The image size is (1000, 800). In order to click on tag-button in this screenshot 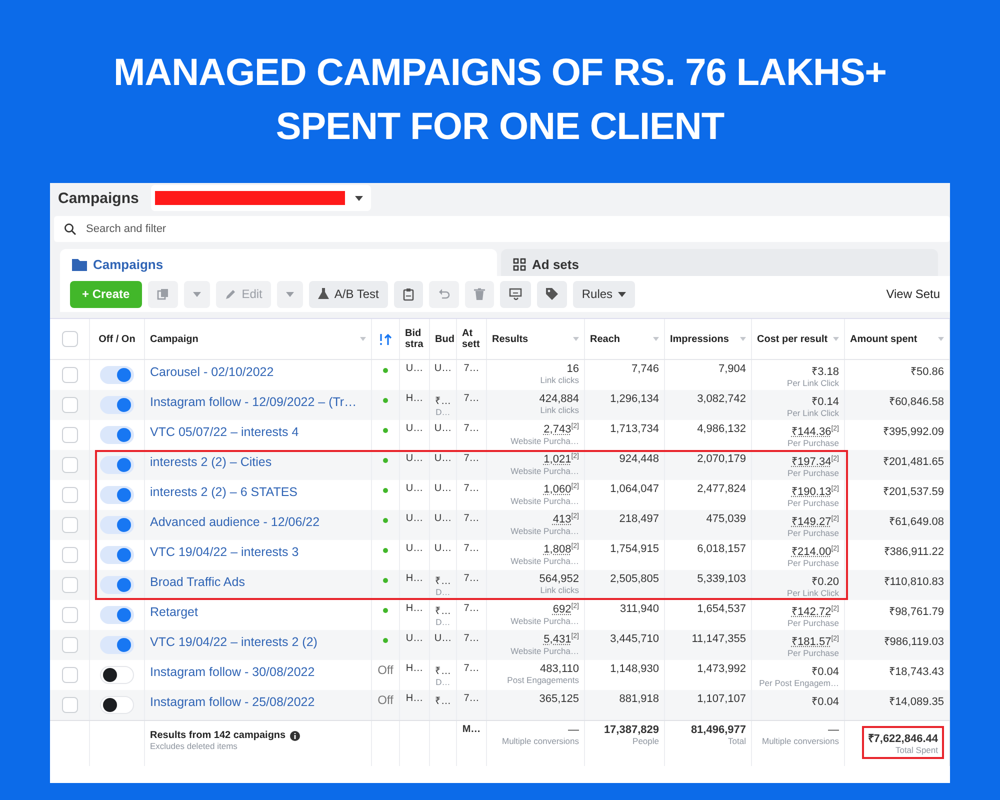, I will do `click(551, 294)`.